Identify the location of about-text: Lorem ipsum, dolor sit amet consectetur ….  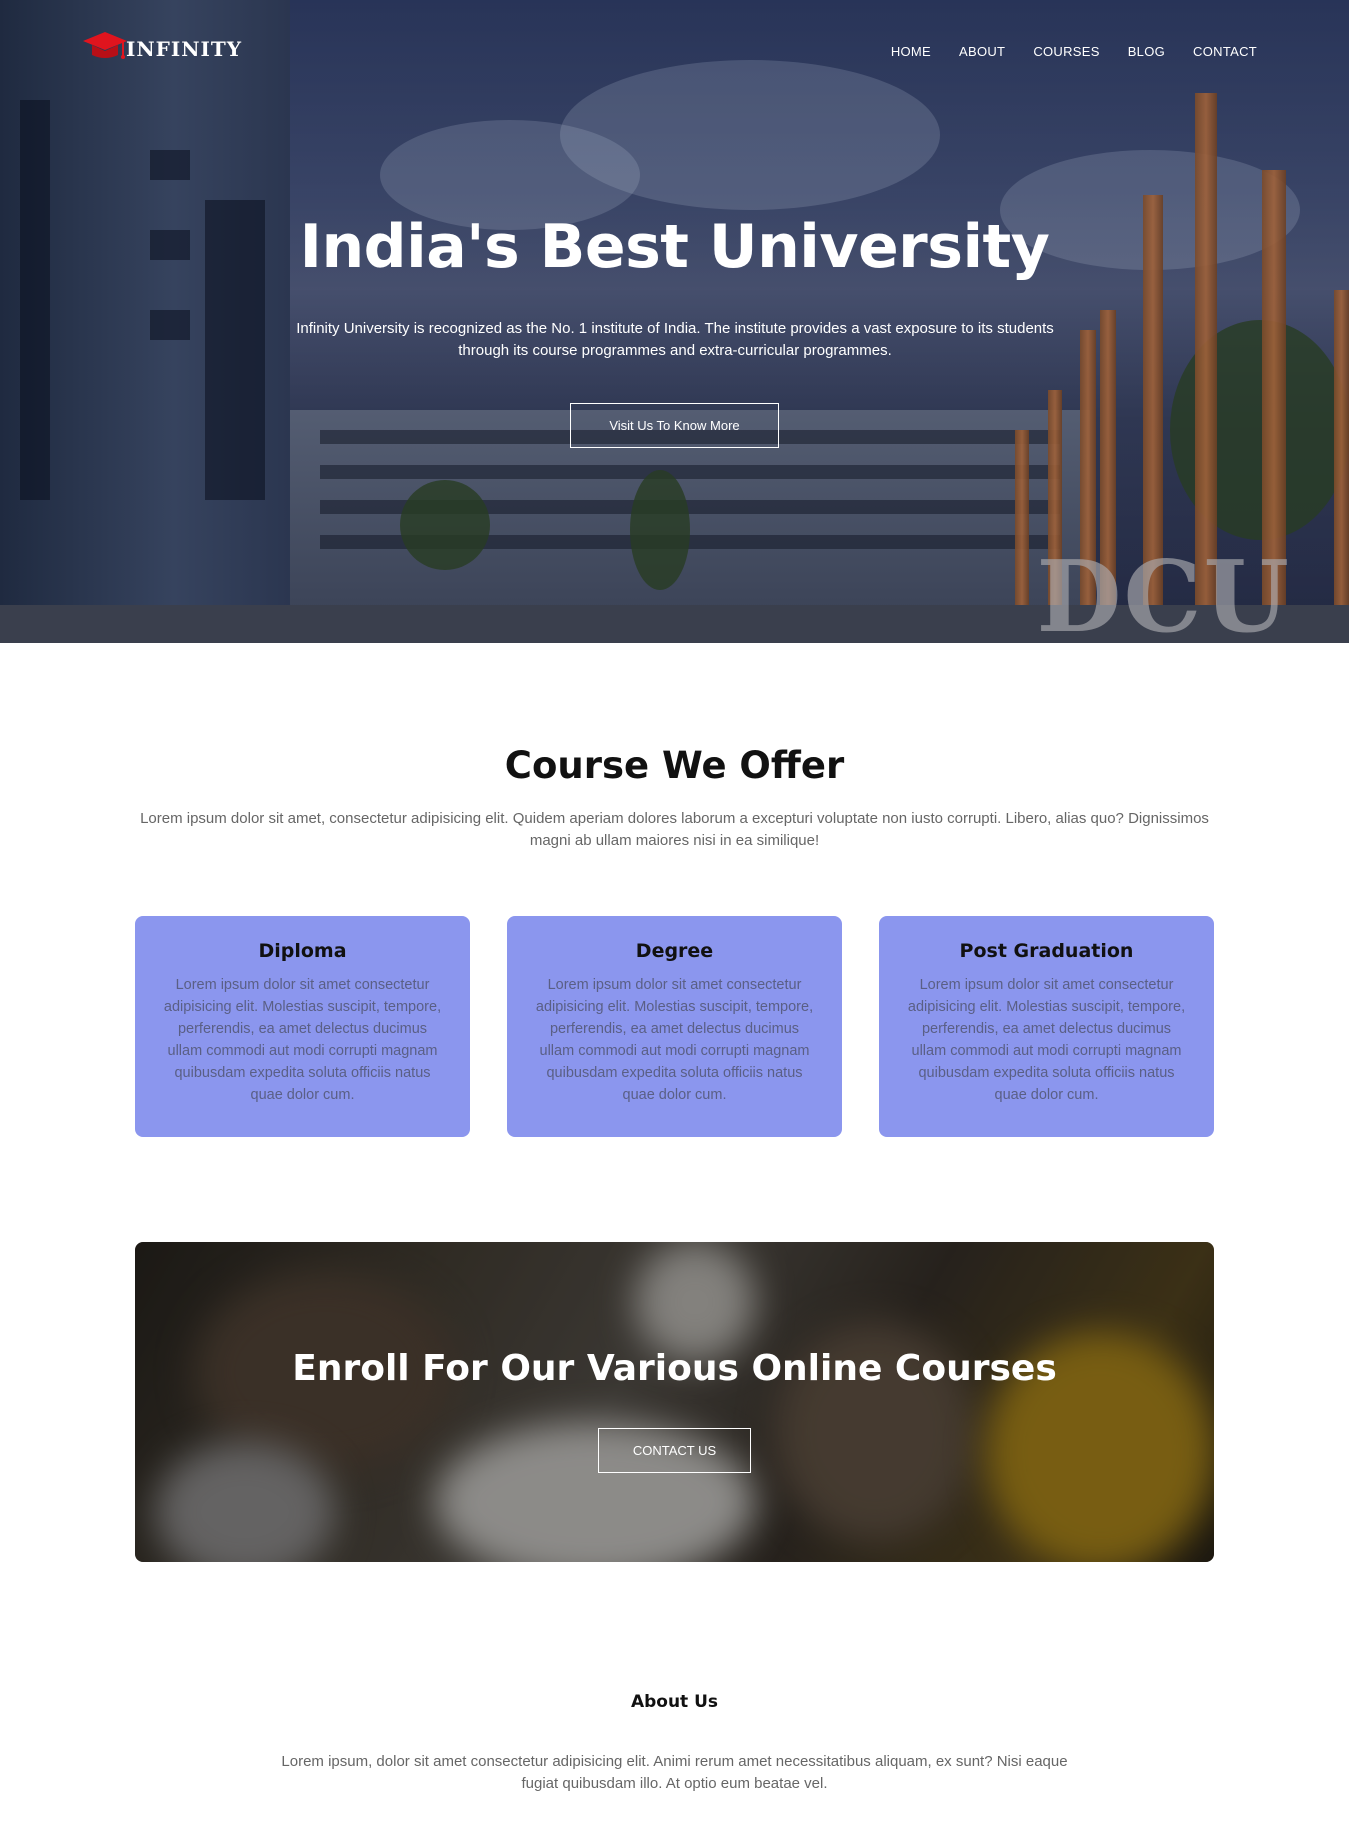
(674, 1772).